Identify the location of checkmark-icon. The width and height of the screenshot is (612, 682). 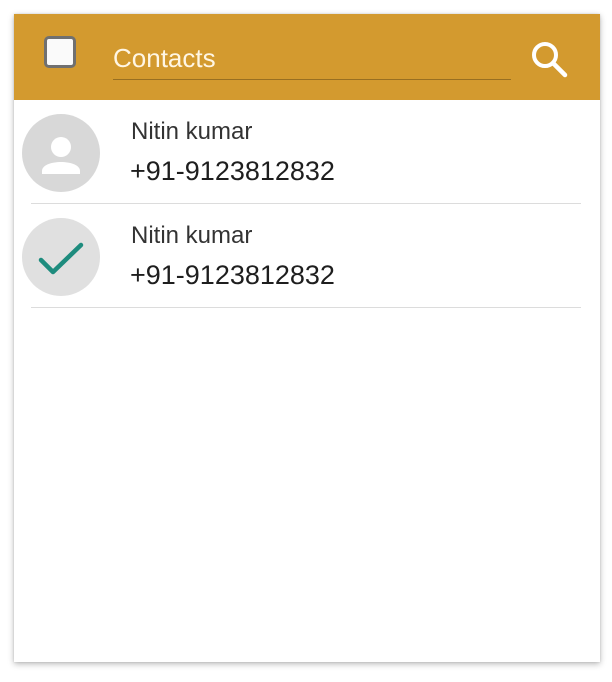
(61, 258).